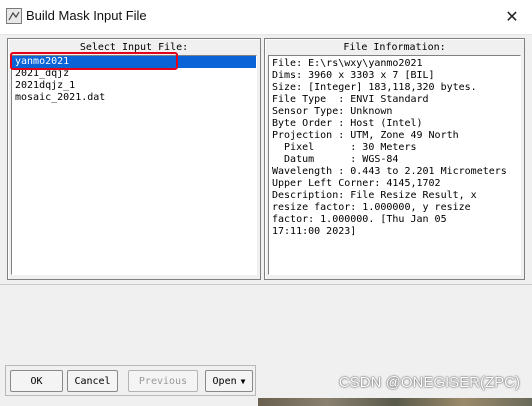 The image size is (532, 406). What do you see at coordinates (134, 47) in the screenshot?
I see `select-input-file-label: Select Input File:` at bounding box center [134, 47].